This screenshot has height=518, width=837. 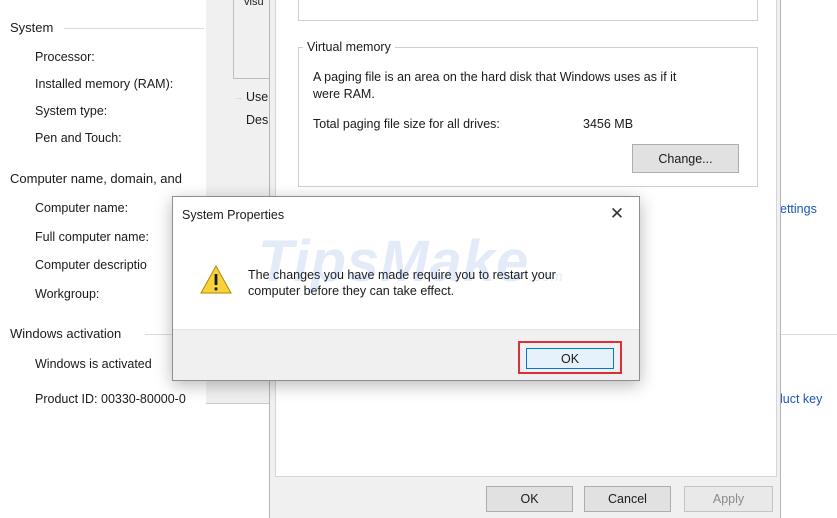 What do you see at coordinates (96, 178) in the screenshot?
I see `computer-name-group-heading: Computer name, domain, and` at bounding box center [96, 178].